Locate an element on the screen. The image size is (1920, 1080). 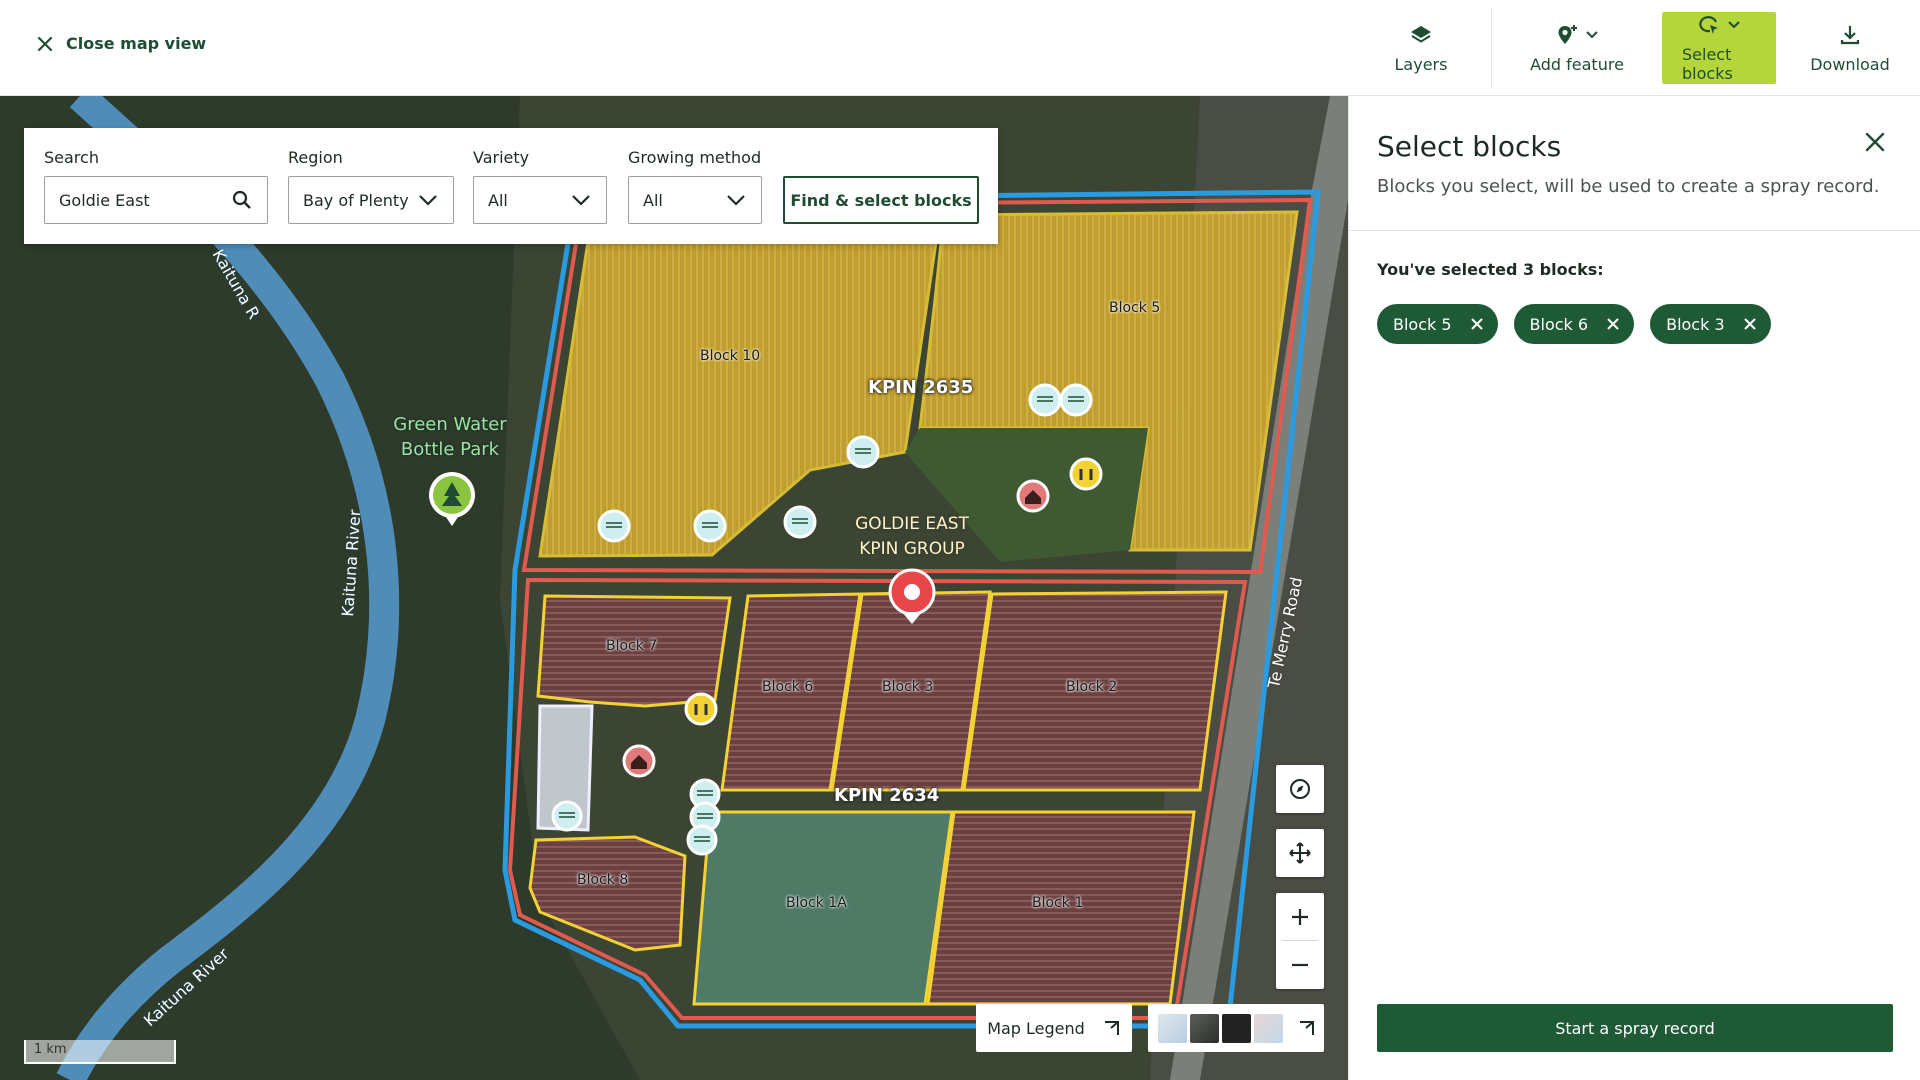
variety-select: All is located at coordinates (540, 200).